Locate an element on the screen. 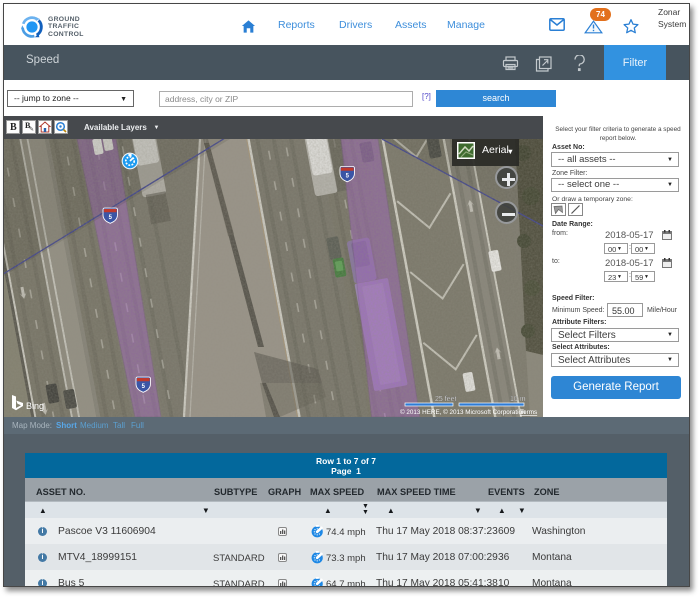 The height and width of the screenshot is (597, 699). svg-text: 10 m is located at coordinates (518, 399).